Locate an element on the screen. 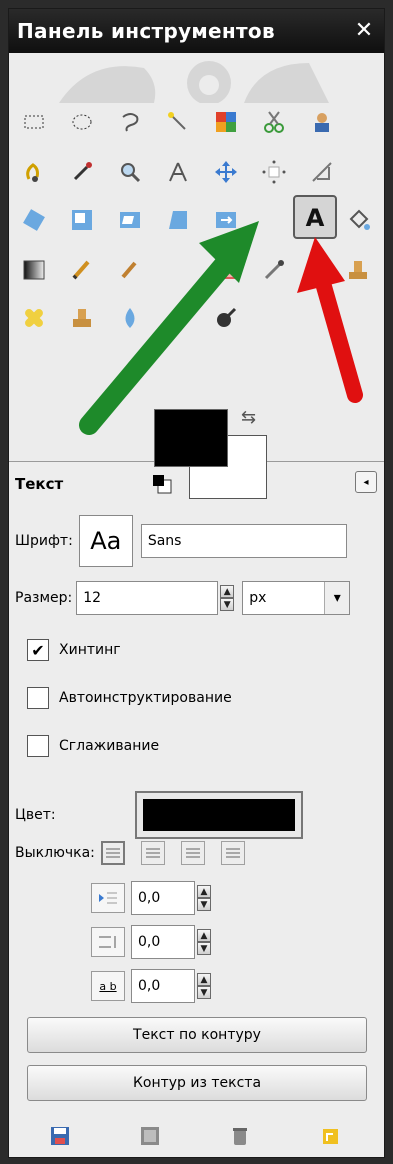 This screenshot has height=1164, width=393. move-icon is located at coordinates (226, 172).